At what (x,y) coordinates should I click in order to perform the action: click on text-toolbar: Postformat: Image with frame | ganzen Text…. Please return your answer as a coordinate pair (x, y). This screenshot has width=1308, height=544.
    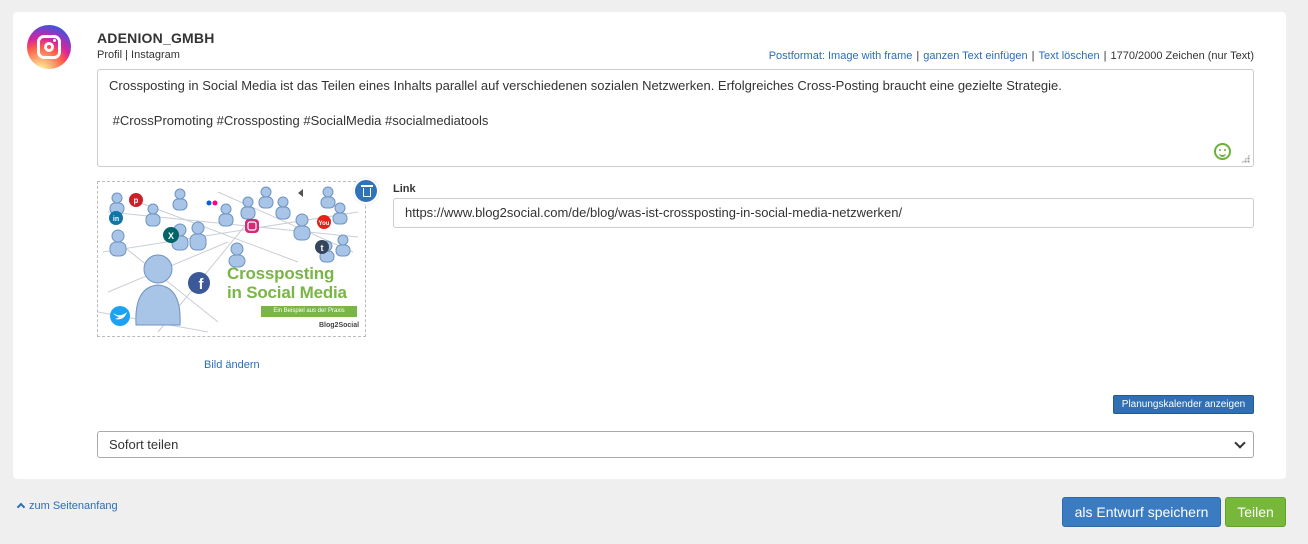
    Looking at the image, I should click on (1011, 56).